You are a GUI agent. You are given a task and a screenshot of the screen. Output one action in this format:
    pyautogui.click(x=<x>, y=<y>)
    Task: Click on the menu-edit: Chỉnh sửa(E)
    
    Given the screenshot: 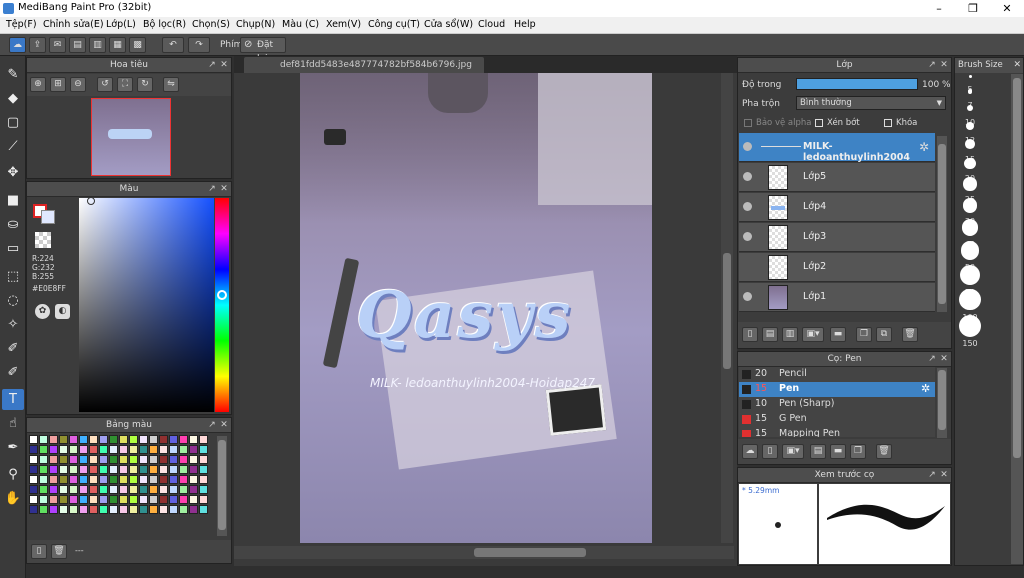 What is the action you would take?
    pyautogui.click(x=73, y=24)
    